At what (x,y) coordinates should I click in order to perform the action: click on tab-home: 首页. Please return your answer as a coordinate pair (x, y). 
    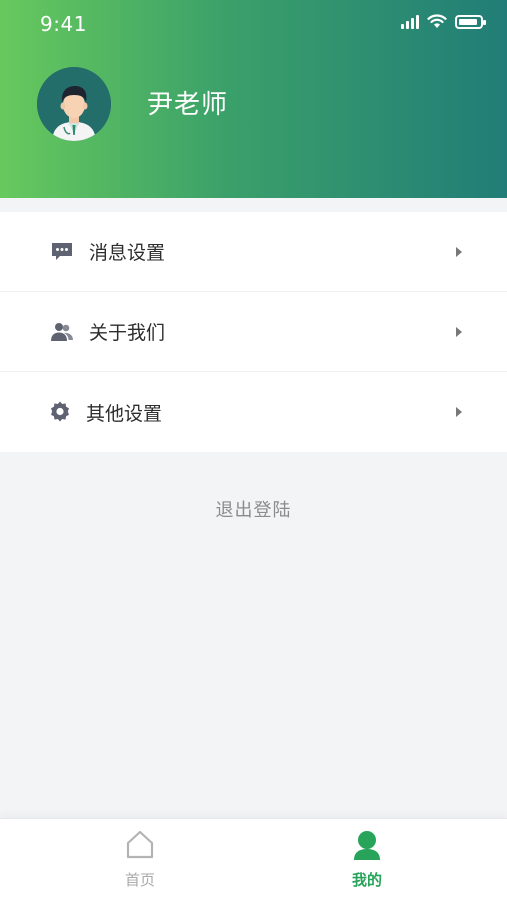
    Looking at the image, I should click on (140, 859).